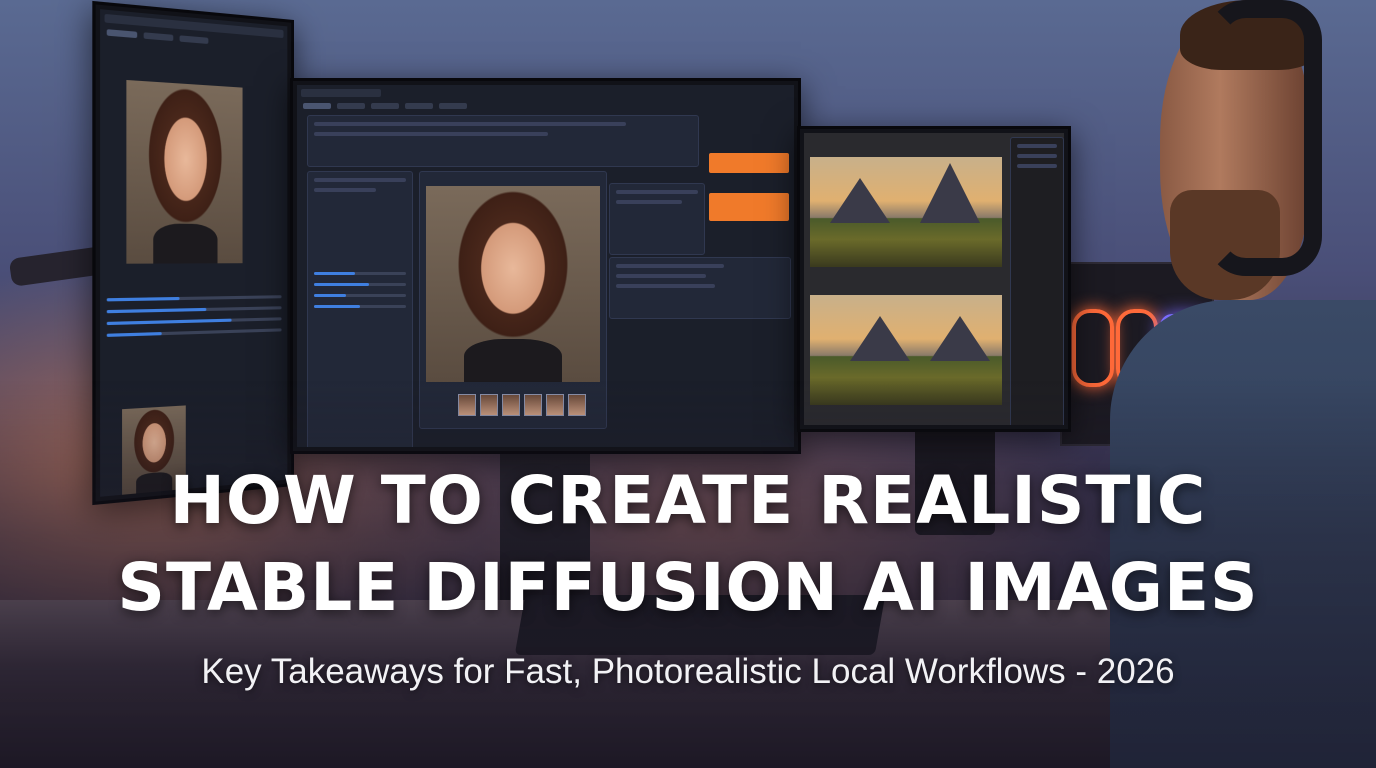 The image size is (1376, 768). What do you see at coordinates (688, 500) in the screenshot?
I see `headline-line-1: HOW TO CREATE REALISTIC` at bounding box center [688, 500].